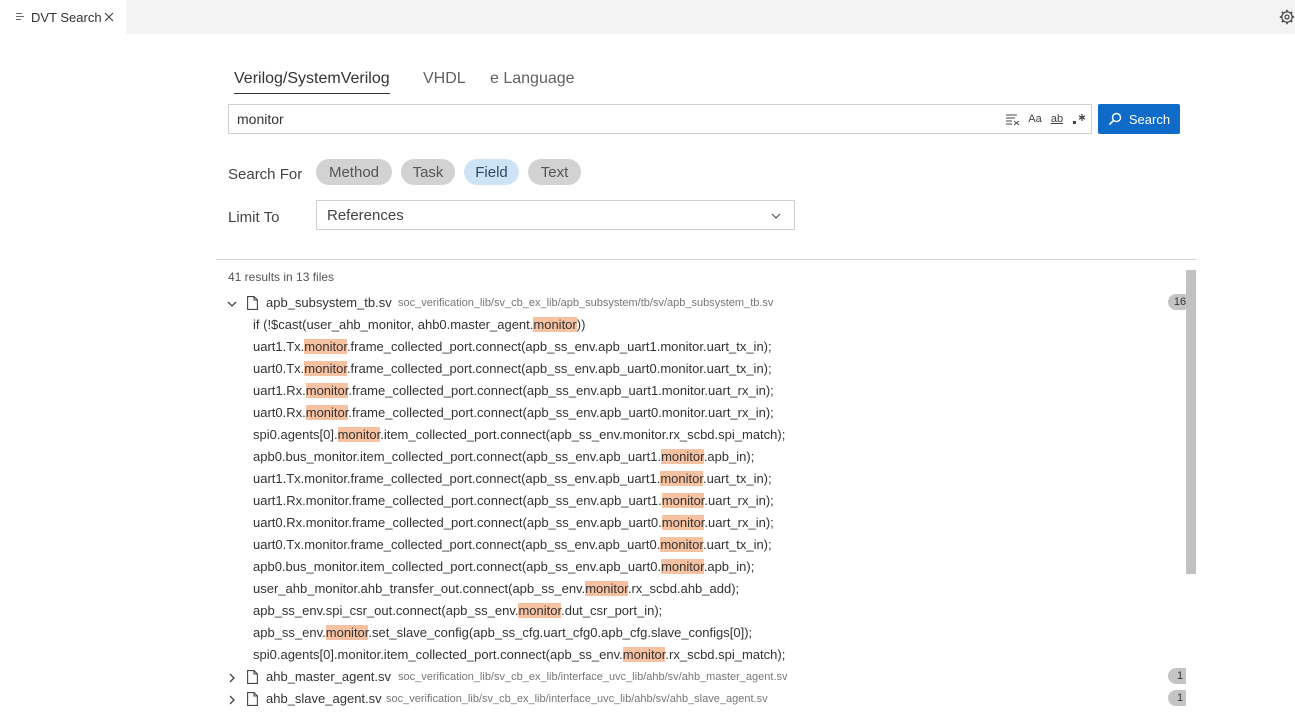  What do you see at coordinates (1177, 302) in the screenshot?
I see `match-count-badge: 16` at bounding box center [1177, 302].